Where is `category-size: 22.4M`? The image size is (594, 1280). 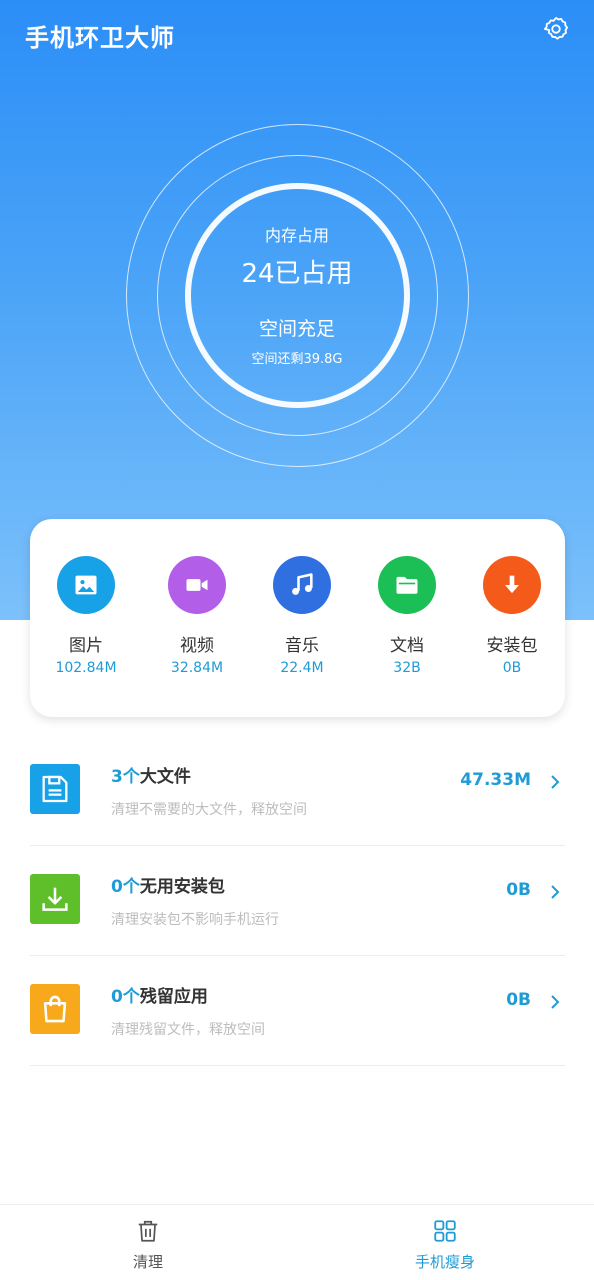
category-size: 22.4M is located at coordinates (302, 668).